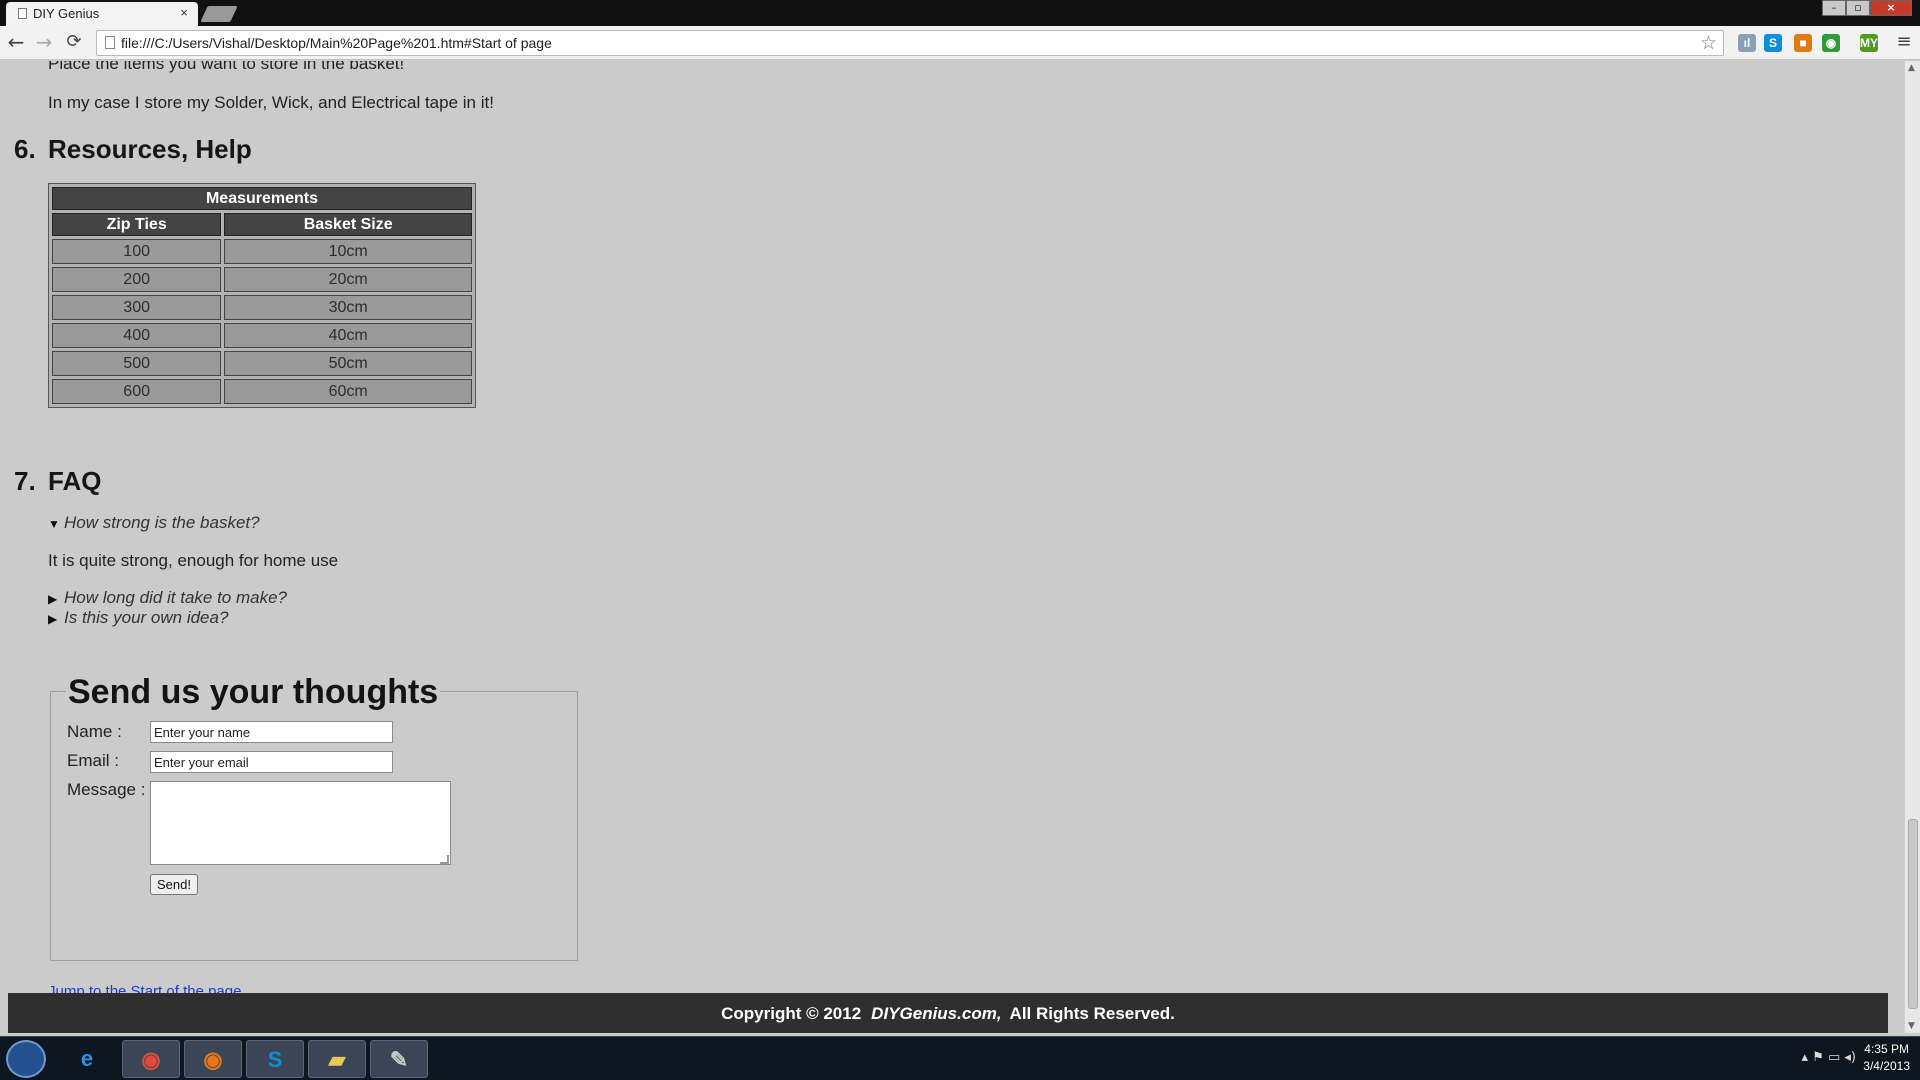 The image size is (1920, 1080). Describe the element at coordinates (22, 13) in the screenshot. I see `page-icon` at that location.